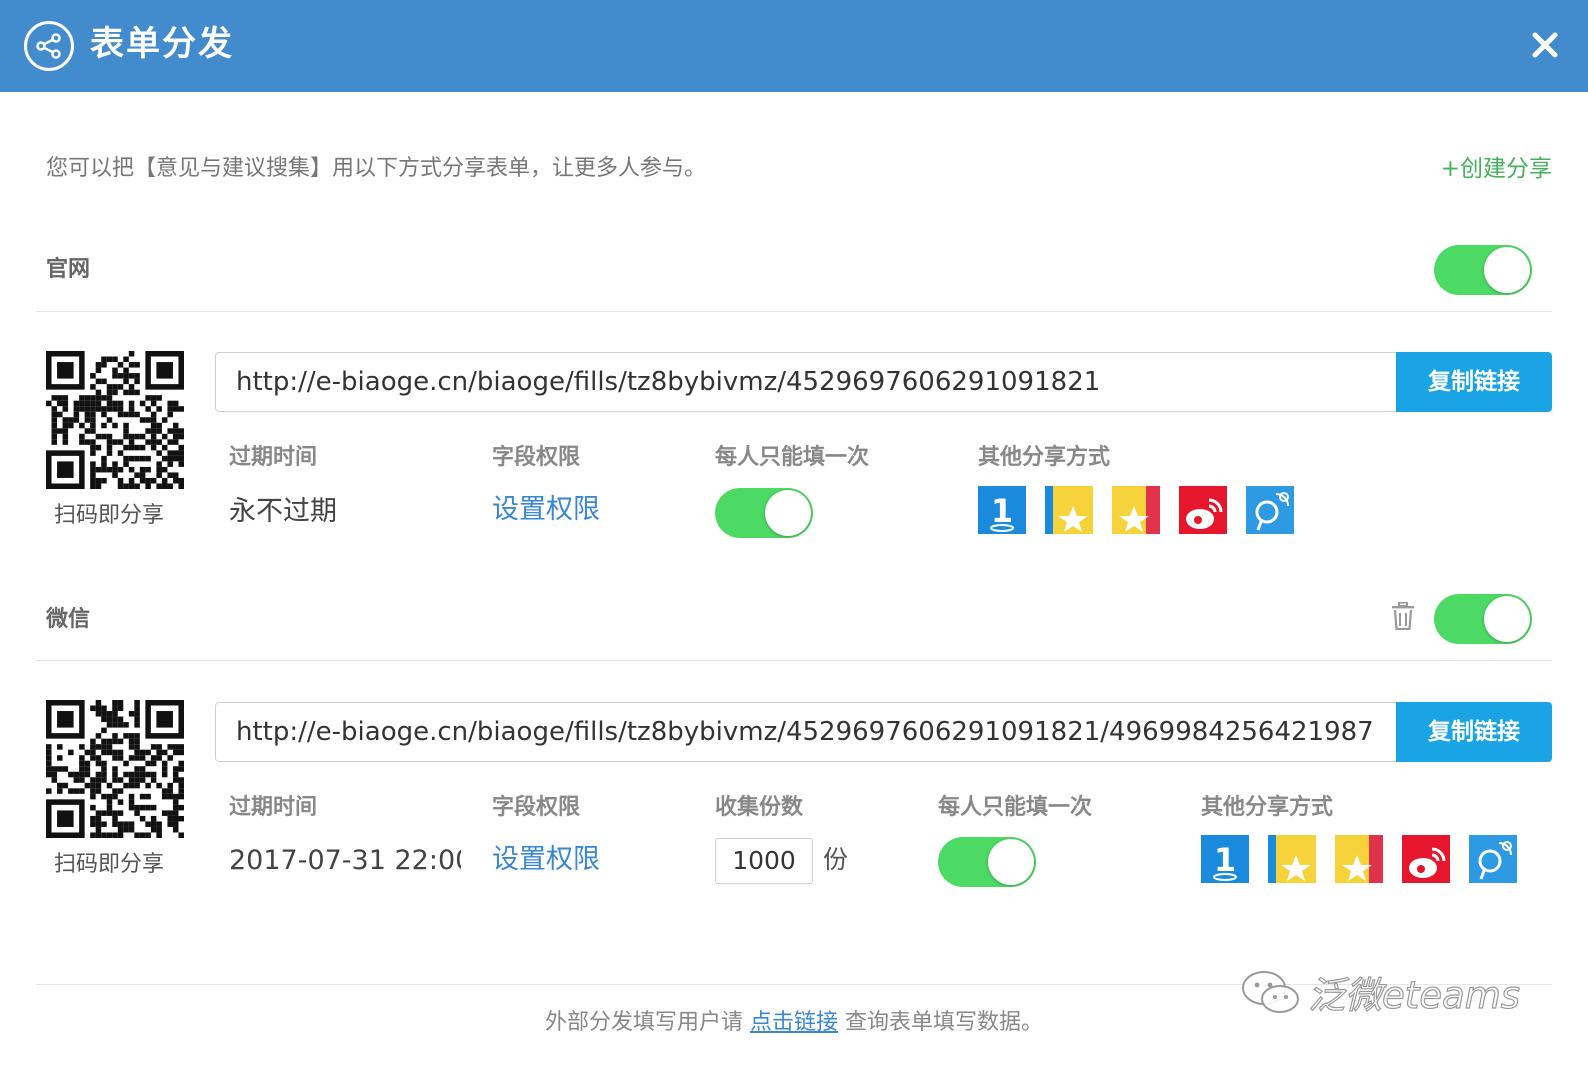 The height and width of the screenshot is (1070, 1588). I want to click on footer-query-link: 点击链接, so click(794, 1022).